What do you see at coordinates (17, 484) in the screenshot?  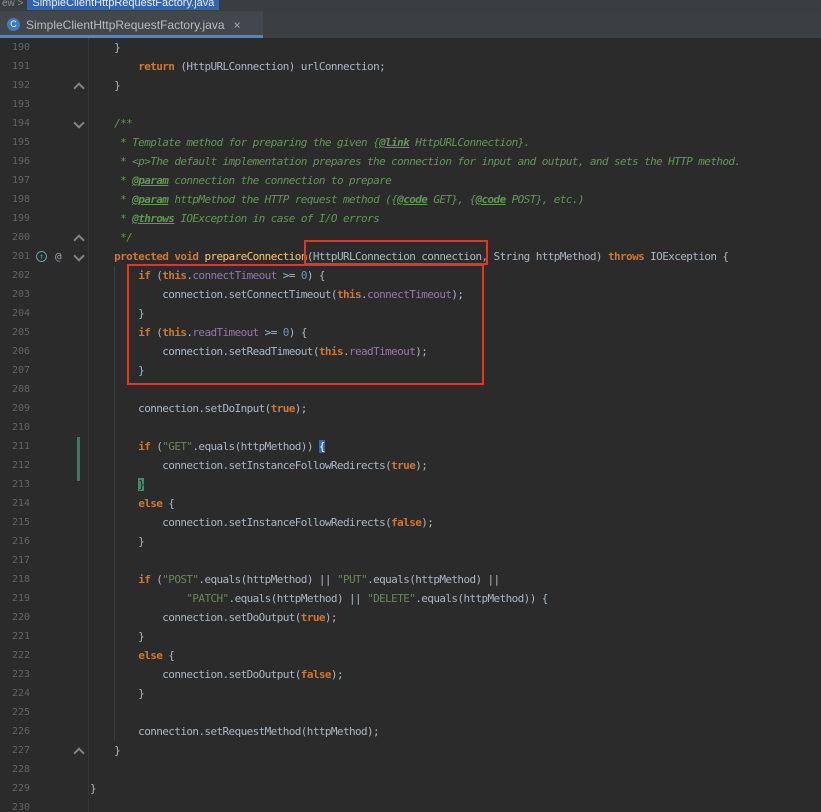 I see `line-number: 213` at bounding box center [17, 484].